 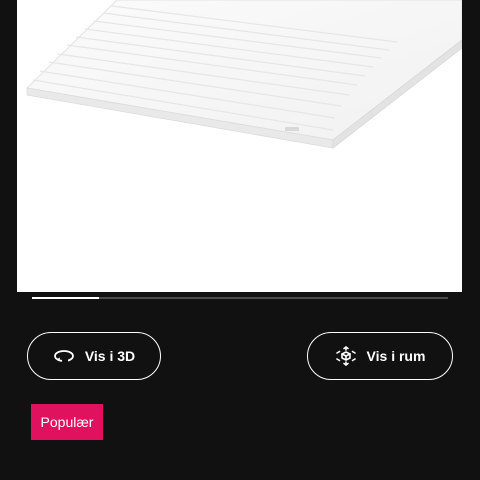 I want to click on view-in-3d-label: Vis i 3D, so click(x=110, y=356).